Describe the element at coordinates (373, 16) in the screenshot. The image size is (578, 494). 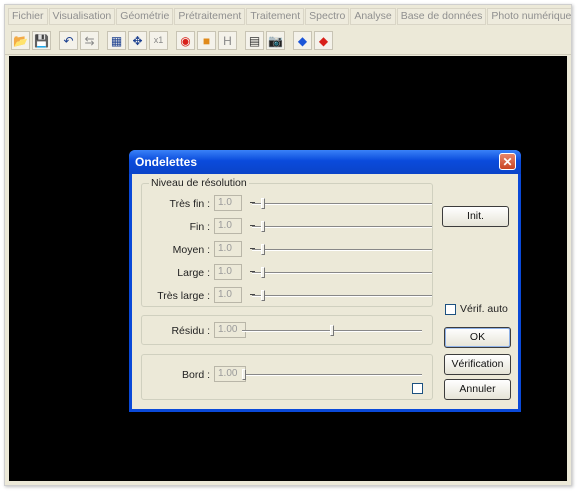
I see `menu-item: Analyse` at that location.